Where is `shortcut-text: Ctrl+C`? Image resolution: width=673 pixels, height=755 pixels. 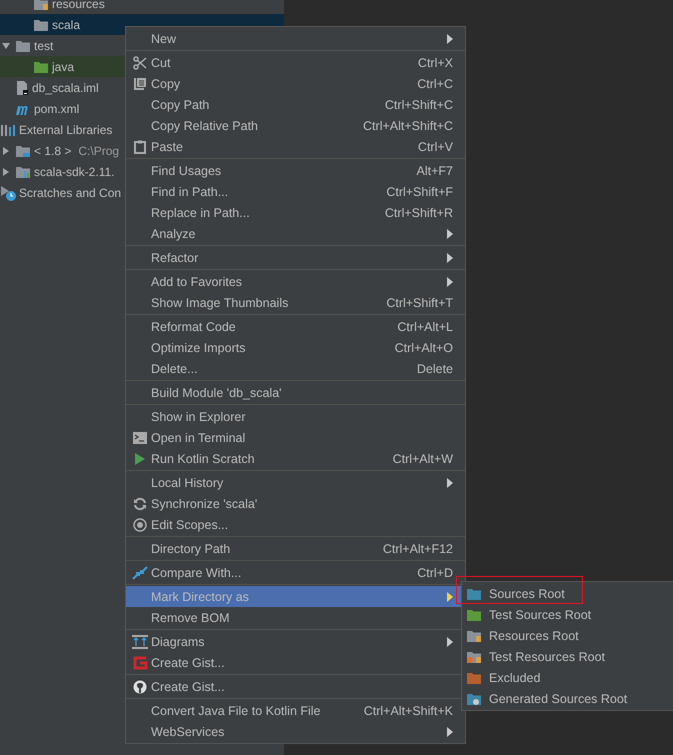 shortcut-text: Ctrl+C is located at coordinates (435, 83).